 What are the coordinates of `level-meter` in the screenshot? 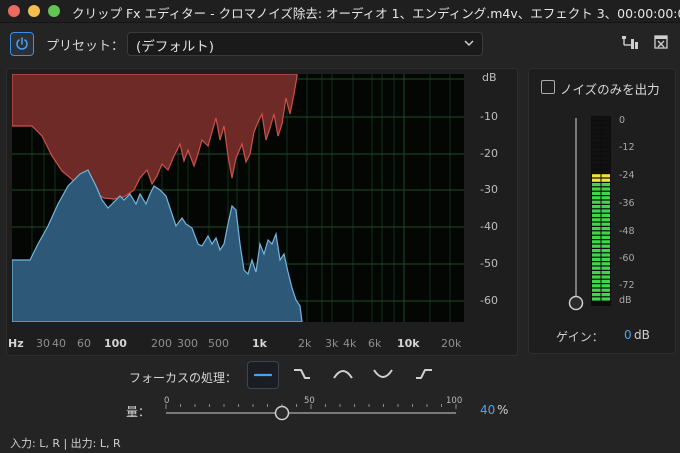 It's located at (601, 211).